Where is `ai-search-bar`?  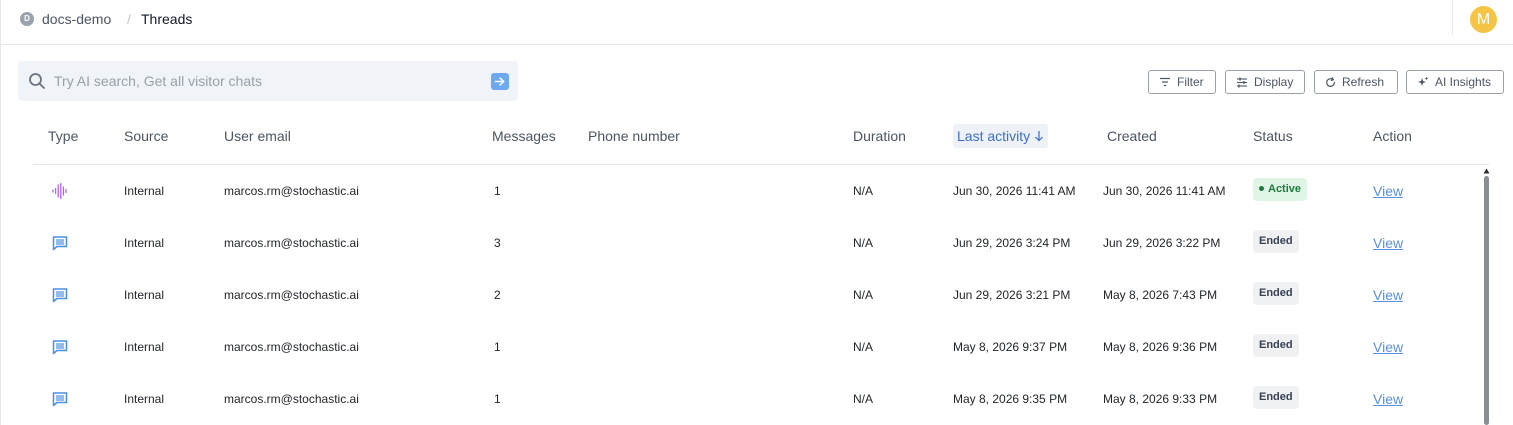 ai-search-bar is located at coordinates (268, 81).